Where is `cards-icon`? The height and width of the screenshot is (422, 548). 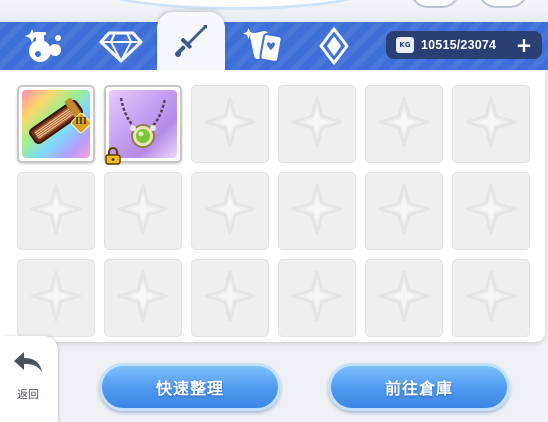 cards-icon is located at coordinates (265, 46).